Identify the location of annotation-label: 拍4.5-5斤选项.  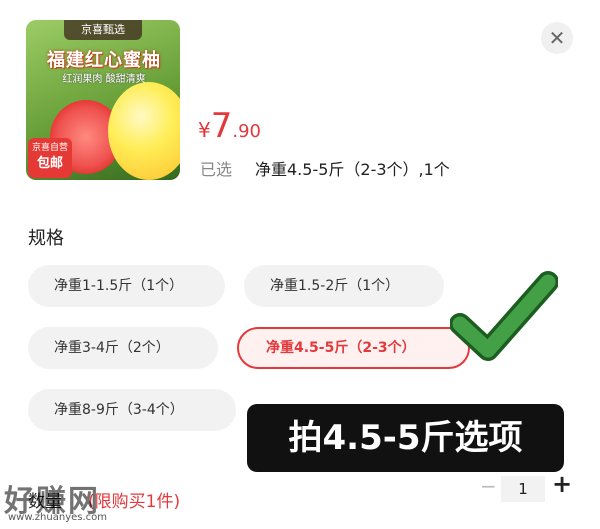
(405, 438).